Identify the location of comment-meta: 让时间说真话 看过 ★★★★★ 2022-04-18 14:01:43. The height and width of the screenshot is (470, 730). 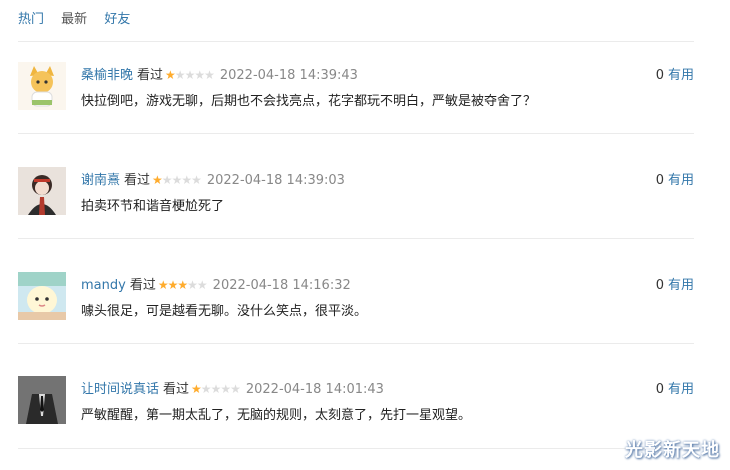
(232, 387).